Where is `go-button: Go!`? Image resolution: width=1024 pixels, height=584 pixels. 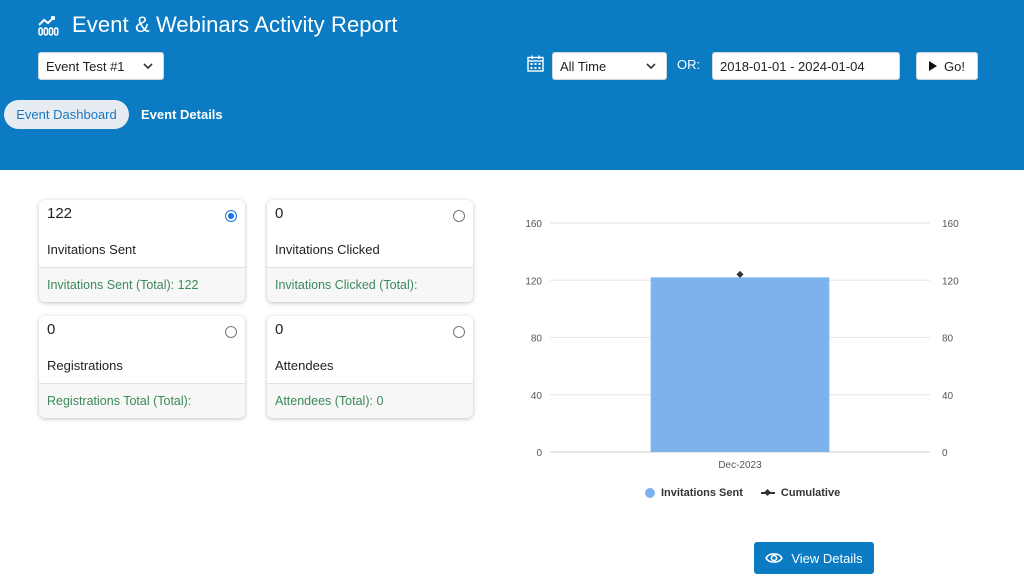 go-button: Go! is located at coordinates (947, 66).